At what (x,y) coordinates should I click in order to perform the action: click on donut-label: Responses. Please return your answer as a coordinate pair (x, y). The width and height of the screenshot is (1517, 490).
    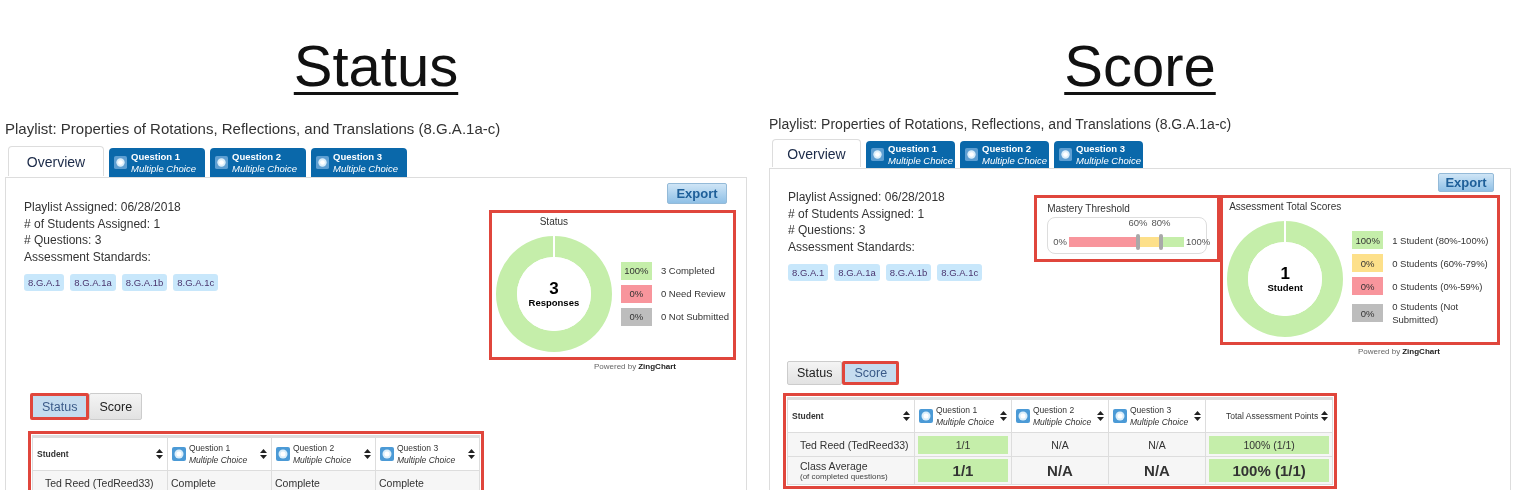
    Looking at the image, I should click on (554, 302).